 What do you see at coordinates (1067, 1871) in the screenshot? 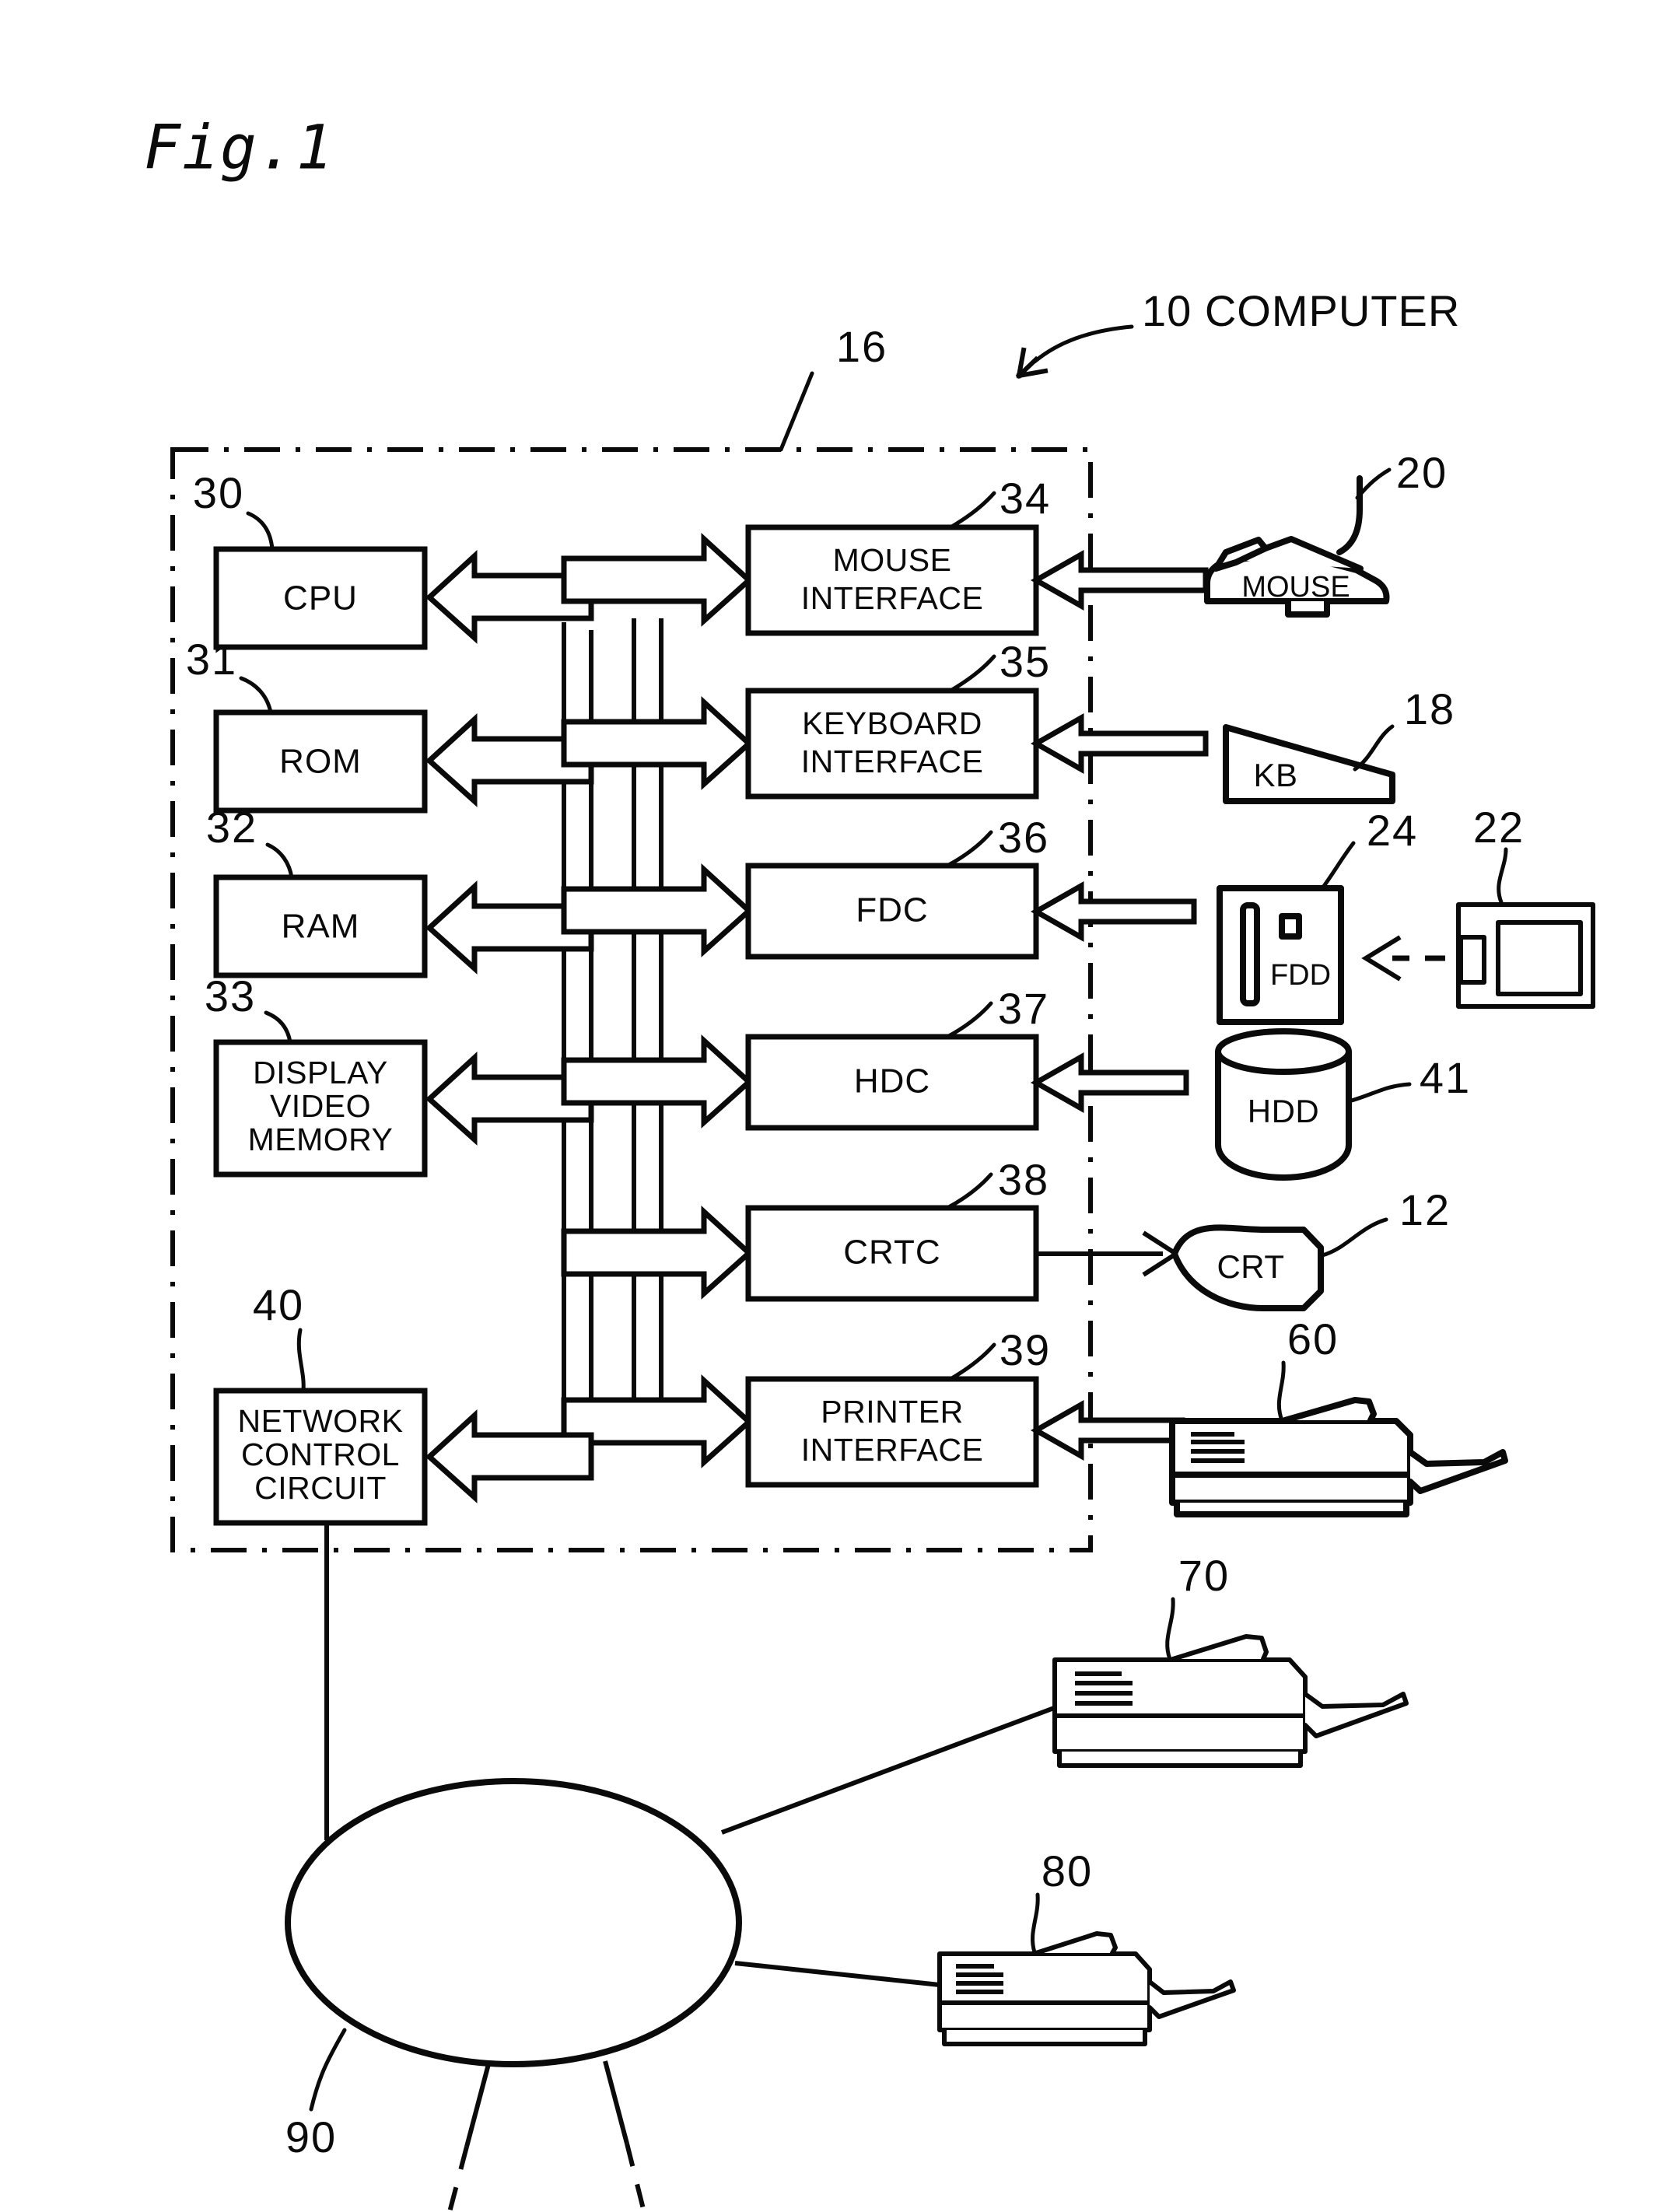
I see `device-printer-80-ref: 80` at bounding box center [1067, 1871].